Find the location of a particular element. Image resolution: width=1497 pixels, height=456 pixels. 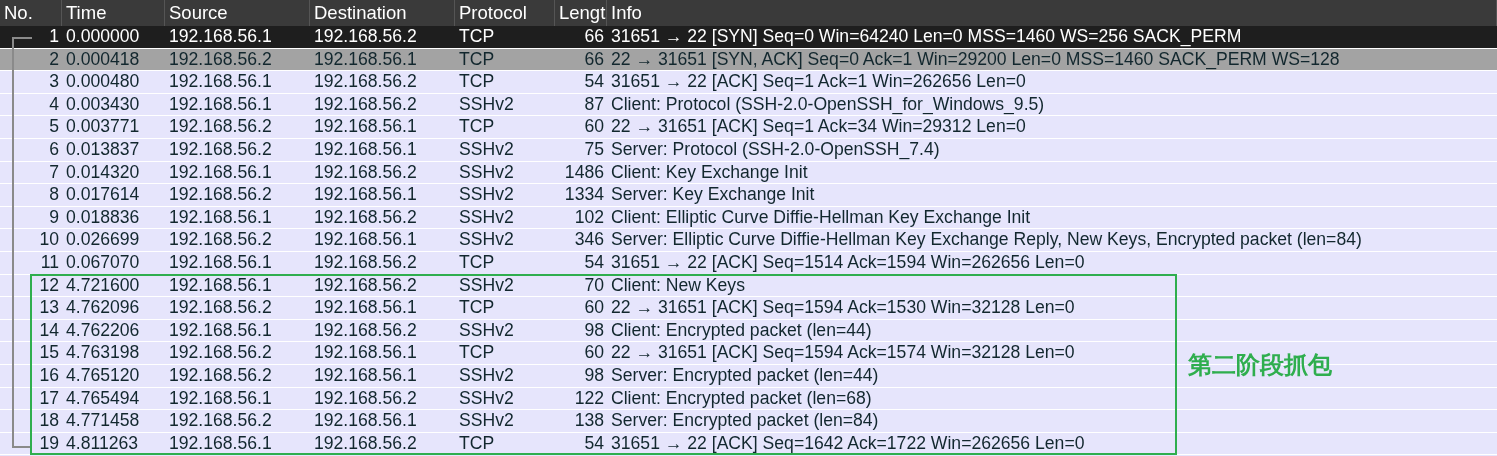

info-cell: 31651 → 22 [ACK] Seq=1642 Ack=1722 Win=262656 Len=0 is located at coordinates (848, 442).